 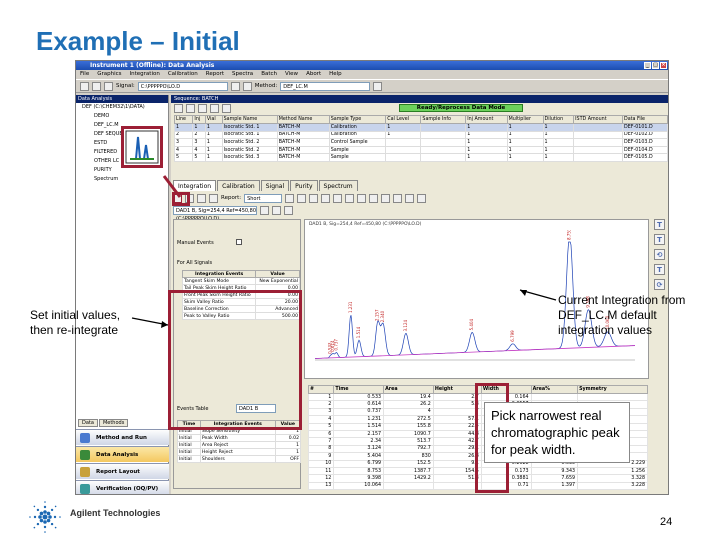 I want to click on col-header: Method Name, so click(x=303, y=119).